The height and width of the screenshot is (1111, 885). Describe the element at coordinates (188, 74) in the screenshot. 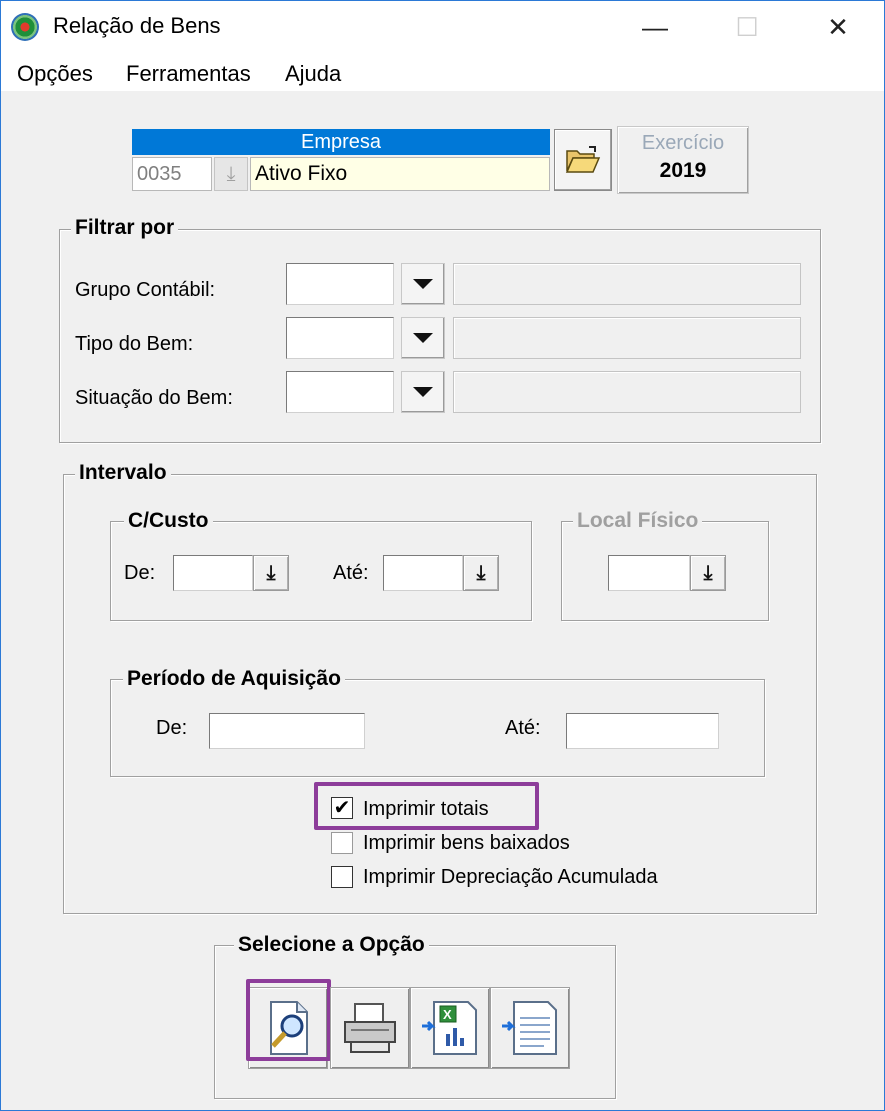

I see `menu-ferramentas: Ferramentas` at that location.